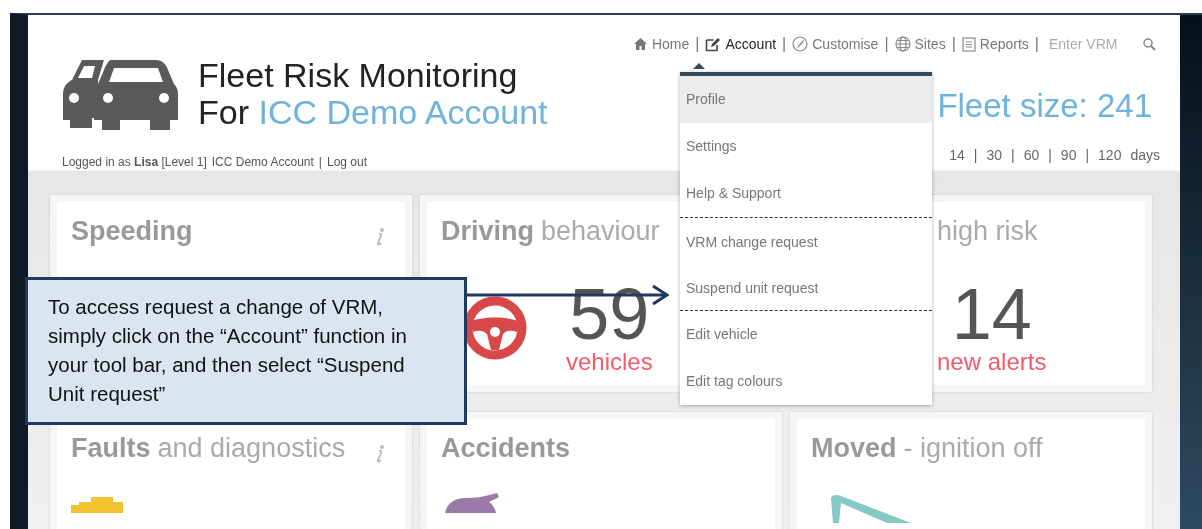 Image resolution: width=1202 pixels, height=529 pixels. Describe the element at coordinates (134, 162) in the screenshot. I see `logged-in-text: Logged in as Lisa [Level 1]` at that location.